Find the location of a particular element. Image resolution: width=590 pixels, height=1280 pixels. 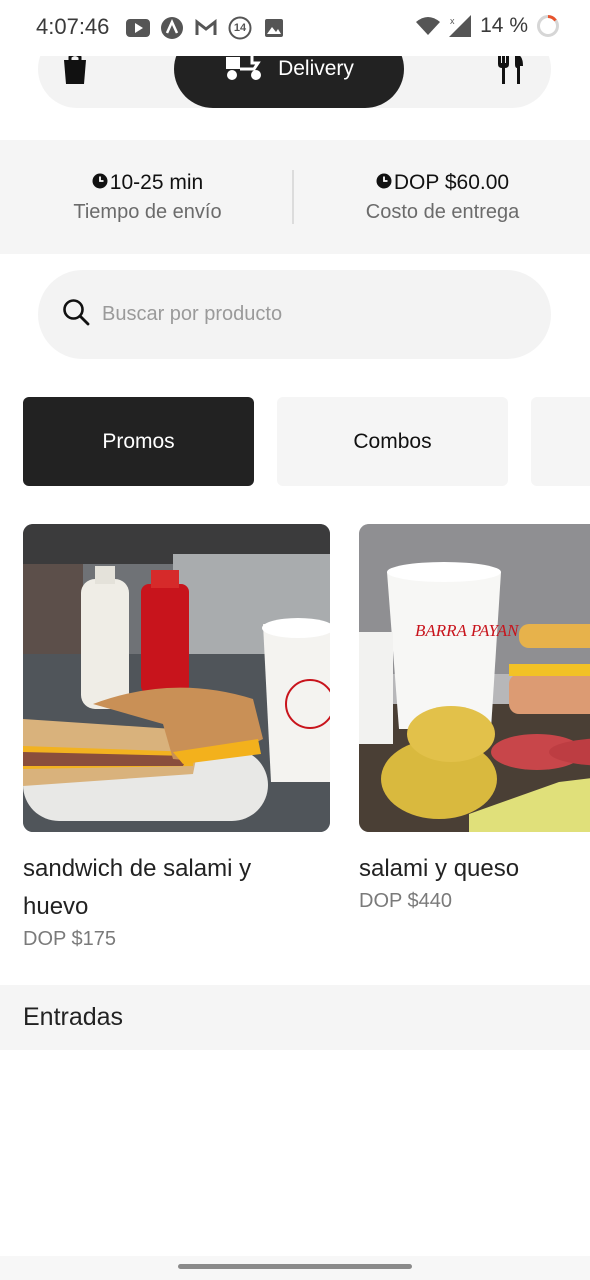

youtube-icon is located at coordinates (138, 28).